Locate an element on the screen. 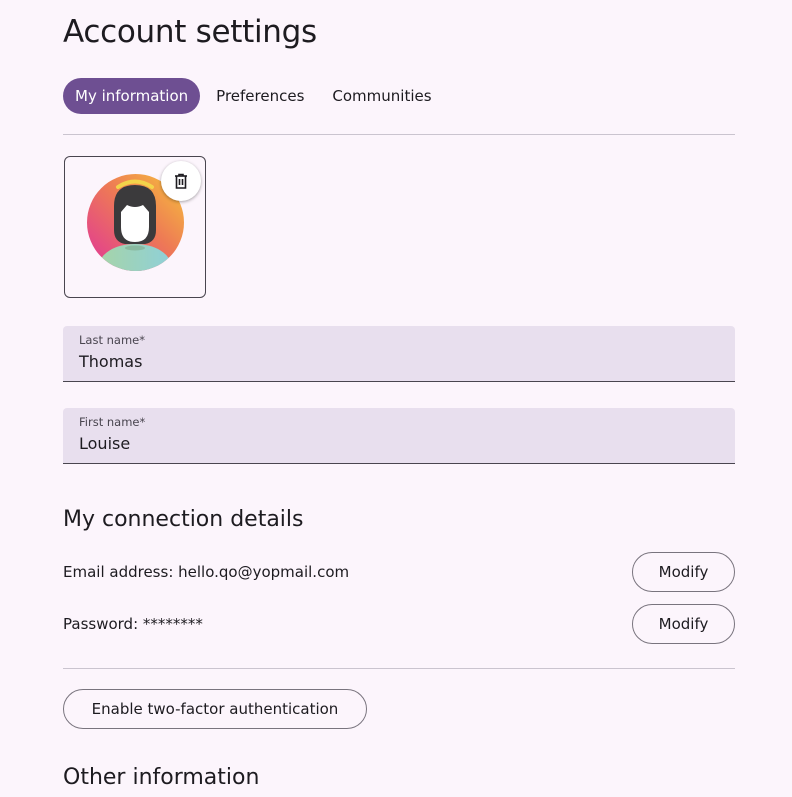  email-address-text: Email address: hello.qo@yopmail.com is located at coordinates (206, 572).